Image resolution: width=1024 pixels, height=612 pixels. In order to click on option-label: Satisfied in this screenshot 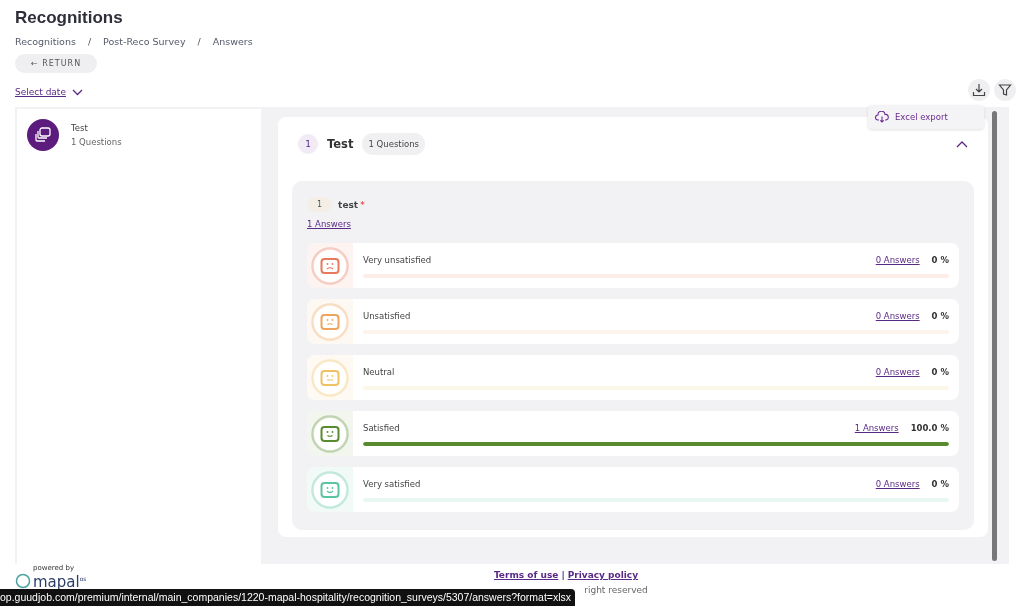, I will do `click(382, 428)`.